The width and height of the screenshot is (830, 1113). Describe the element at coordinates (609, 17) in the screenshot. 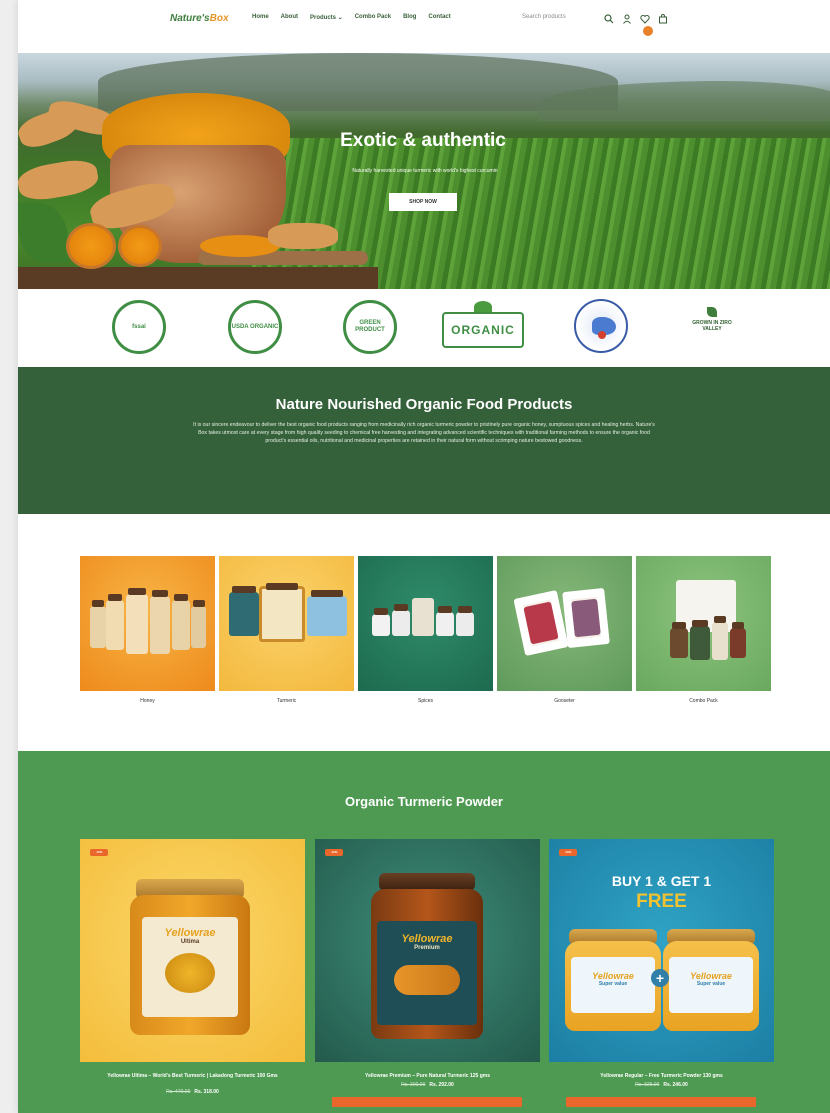

I see `search-icon` at that location.